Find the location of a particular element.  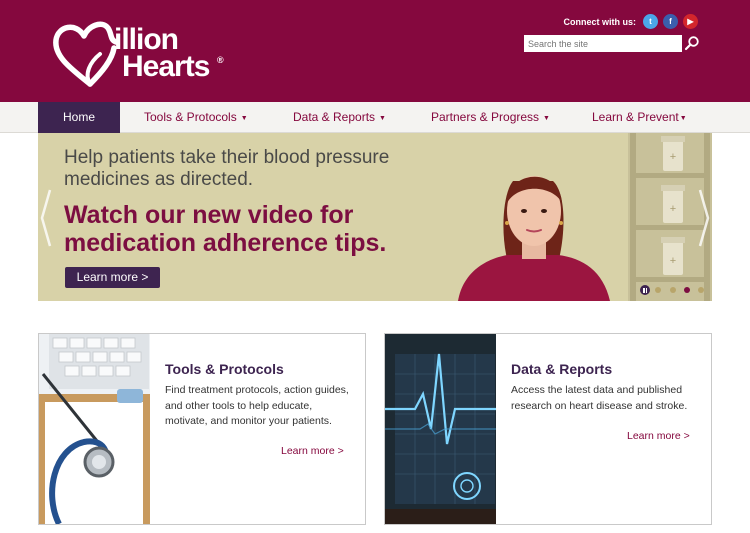

youtube-icon: ▶ is located at coordinates (690, 21).